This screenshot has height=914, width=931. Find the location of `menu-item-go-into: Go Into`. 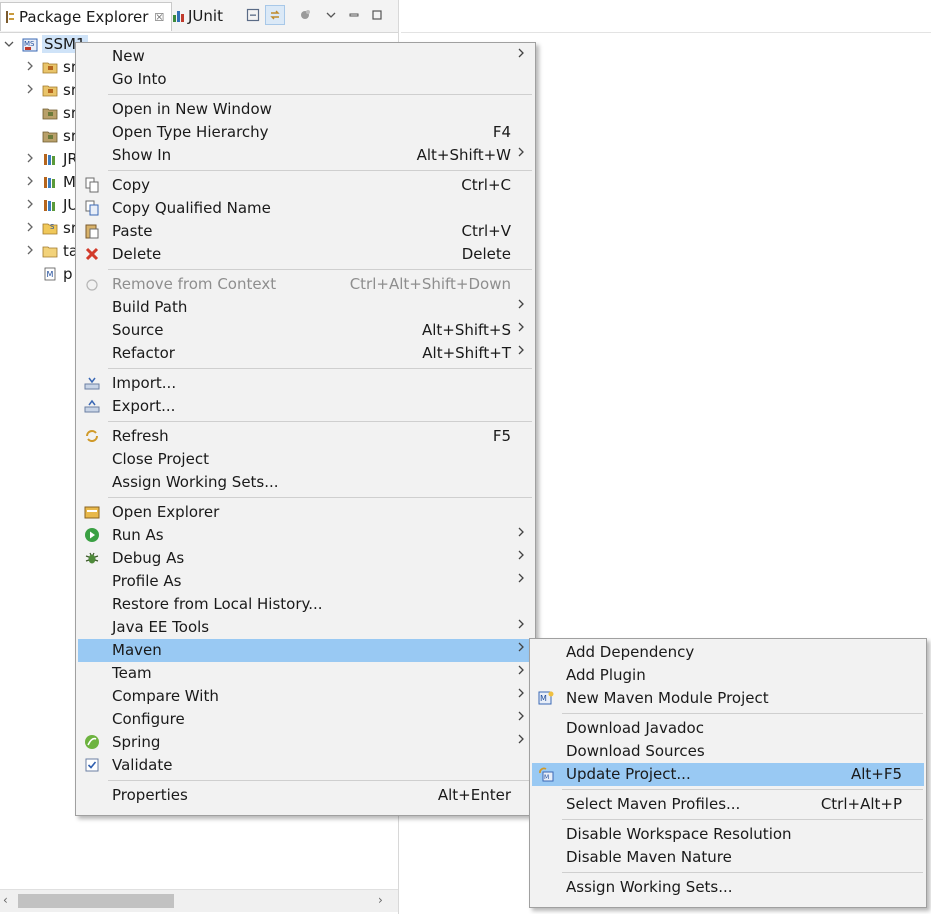

menu-item-go-into: Go Into is located at coordinates (305, 79).